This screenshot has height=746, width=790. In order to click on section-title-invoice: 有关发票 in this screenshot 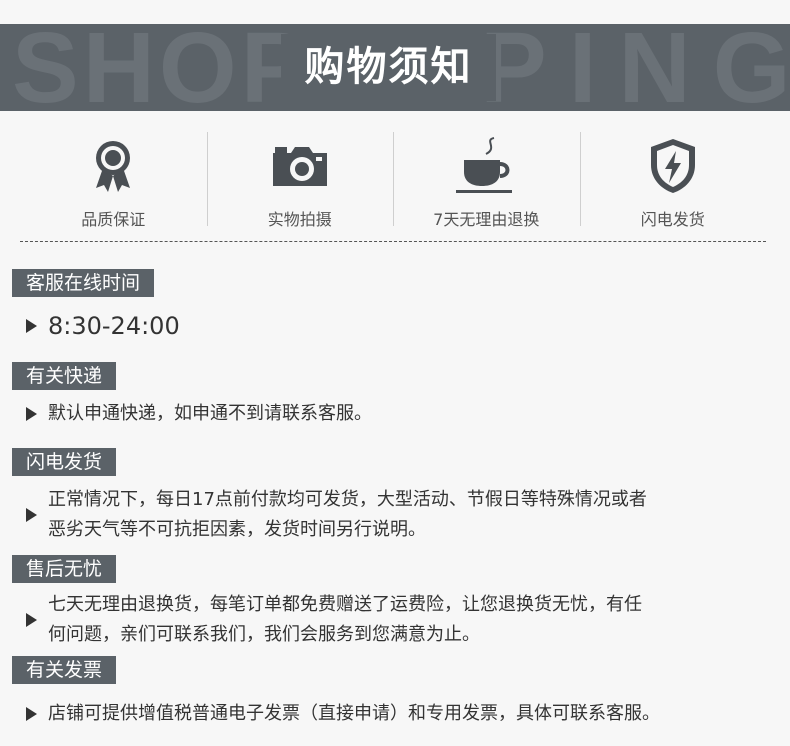, I will do `click(64, 670)`.